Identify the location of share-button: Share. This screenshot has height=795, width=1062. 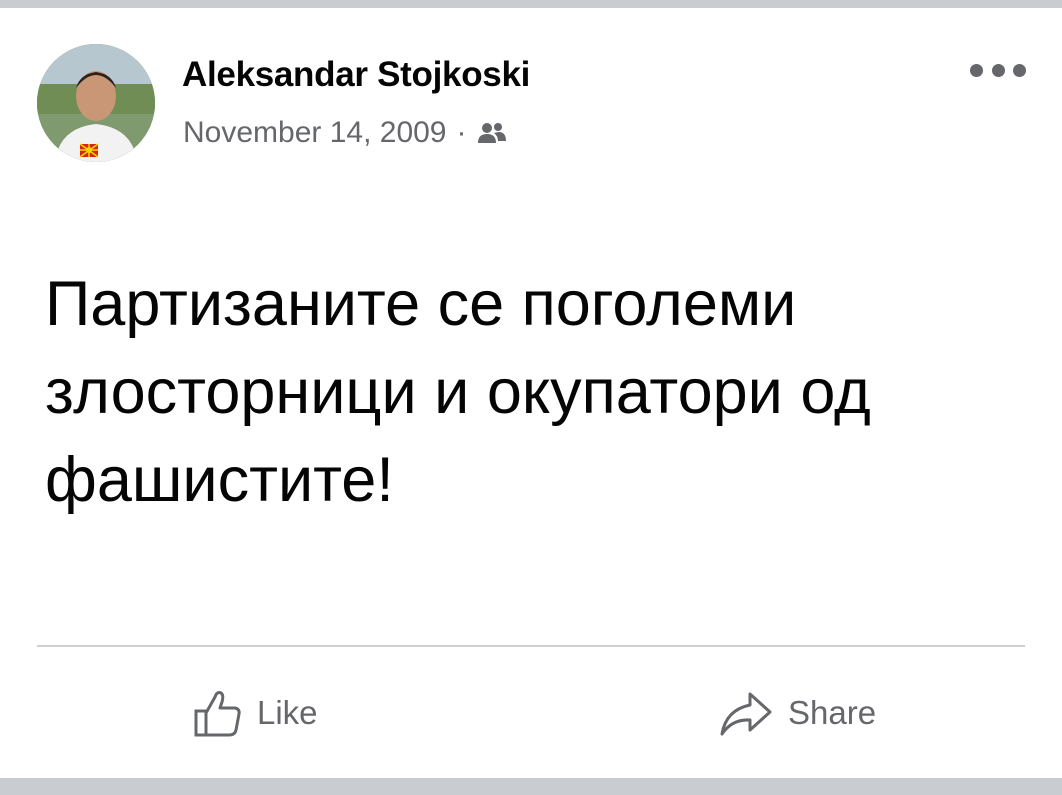
(797, 713).